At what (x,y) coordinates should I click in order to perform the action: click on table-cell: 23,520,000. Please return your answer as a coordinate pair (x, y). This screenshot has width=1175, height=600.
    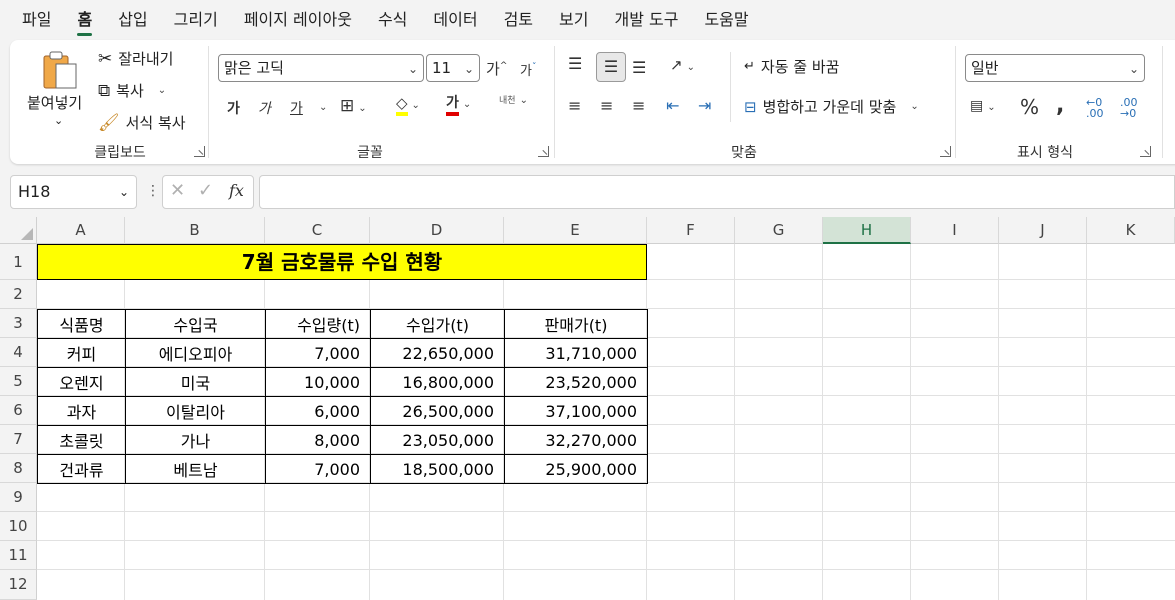
    Looking at the image, I should click on (576, 382).